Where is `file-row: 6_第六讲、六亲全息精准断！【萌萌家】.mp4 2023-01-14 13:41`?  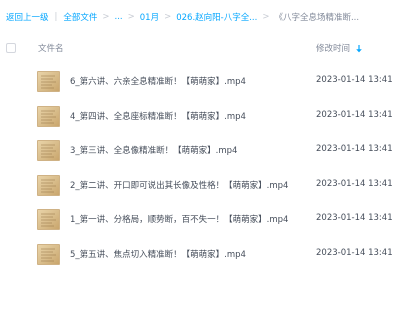 file-row: 6_第六讲、六亲全息精准断！【萌萌家】.mp4 2023-01-14 13:41 is located at coordinates (202, 81).